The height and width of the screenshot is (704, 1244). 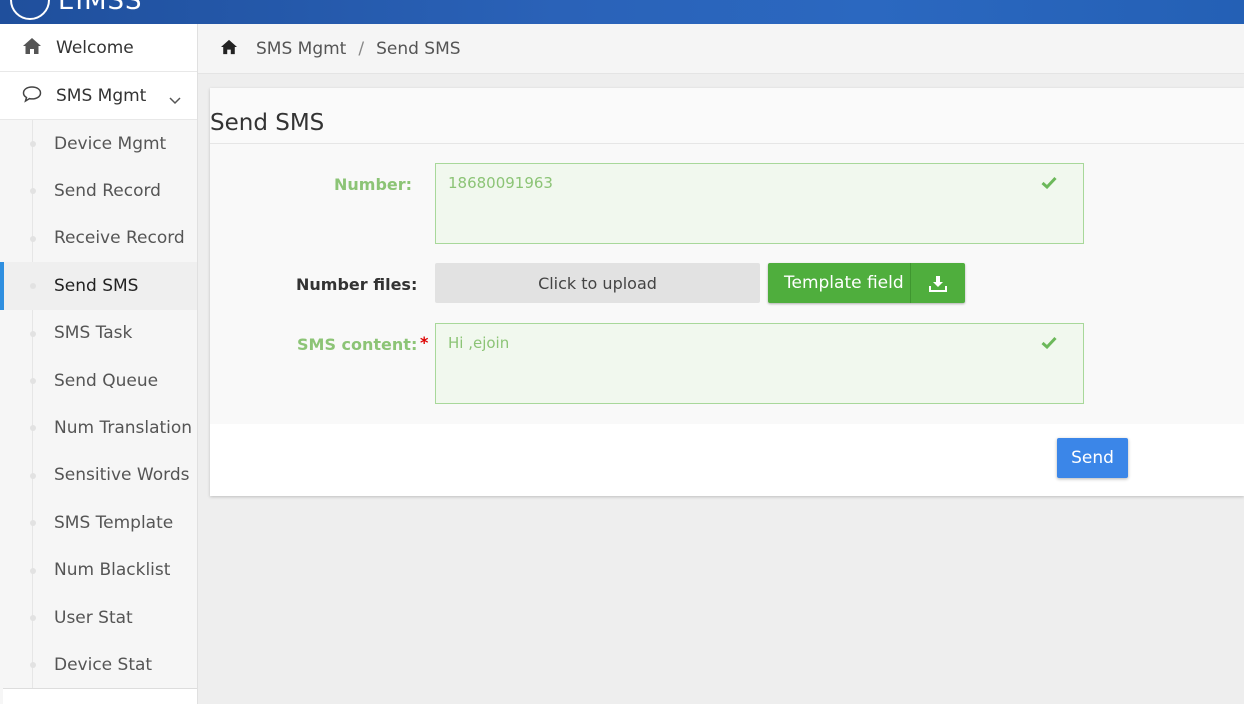 What do you see at coordinates (103, 664) in the screenshot?
I see `sidebar-item-label: Device Stat` at bounding box center [103, 664].